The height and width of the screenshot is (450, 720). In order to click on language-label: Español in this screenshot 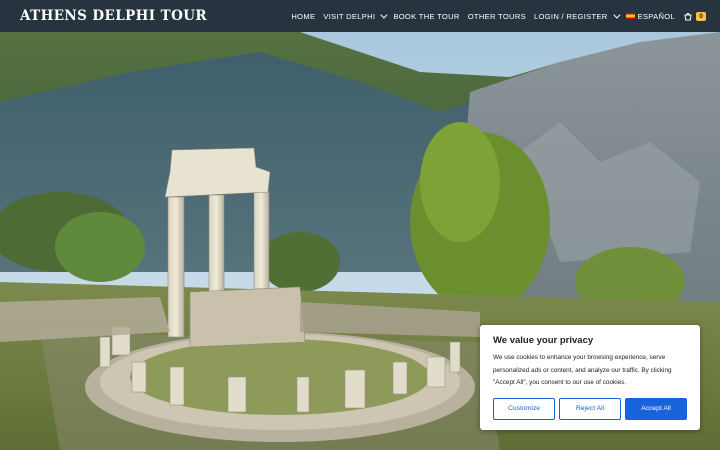, I will do `click(656, 16)`.